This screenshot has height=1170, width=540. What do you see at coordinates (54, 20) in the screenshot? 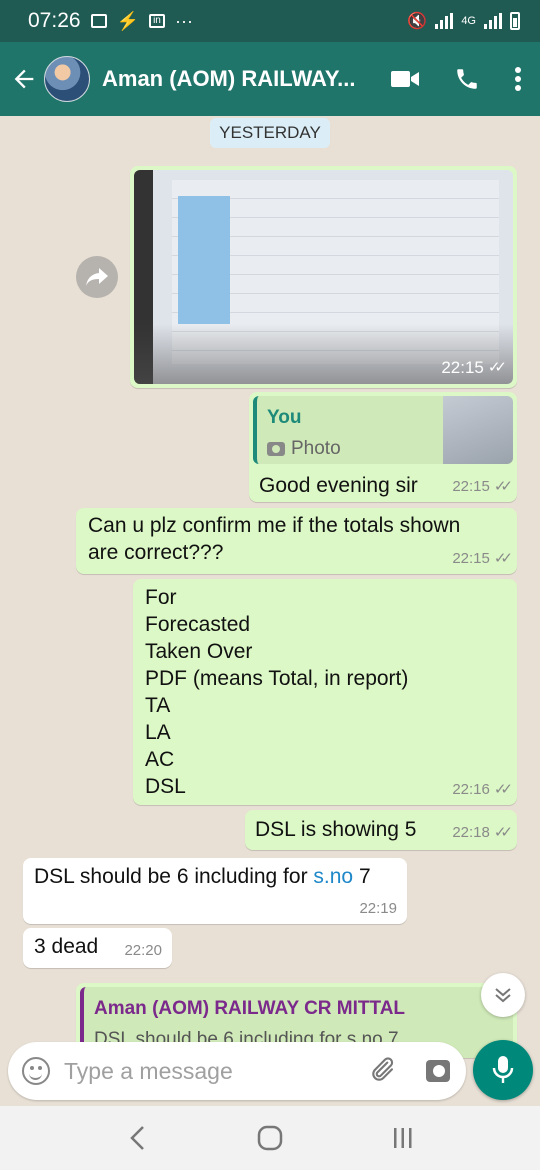
I see `status-time: 07:26` at bounding box center [54, 20].